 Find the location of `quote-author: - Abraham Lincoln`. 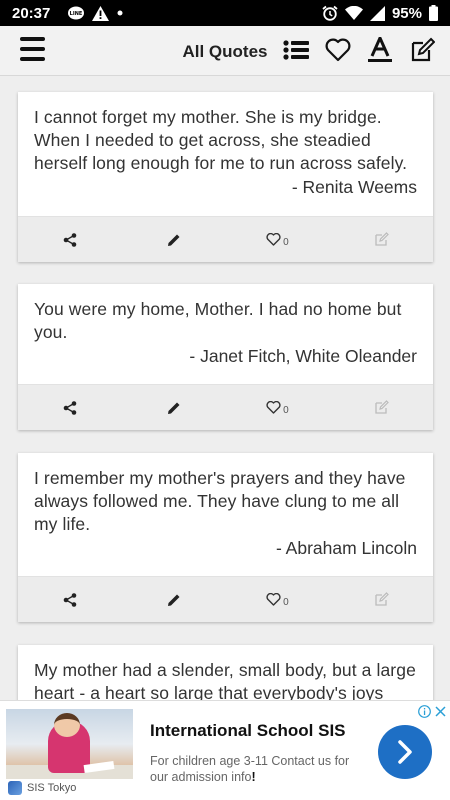

quote-author: - Abraham Lincoln is located at coordinates (346, 548).